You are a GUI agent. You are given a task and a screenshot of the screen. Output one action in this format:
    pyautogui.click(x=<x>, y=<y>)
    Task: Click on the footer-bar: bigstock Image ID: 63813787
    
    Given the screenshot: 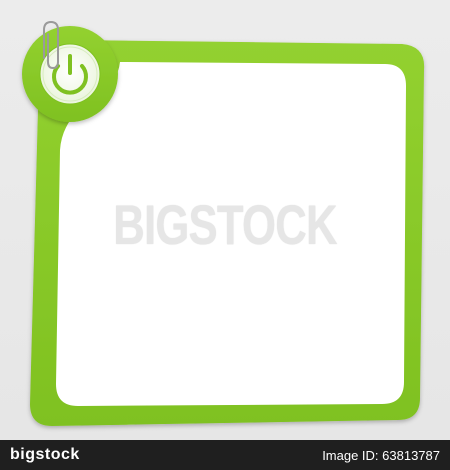 What is the action you would take?
    pyautogui.click(x=225, y=455)
    